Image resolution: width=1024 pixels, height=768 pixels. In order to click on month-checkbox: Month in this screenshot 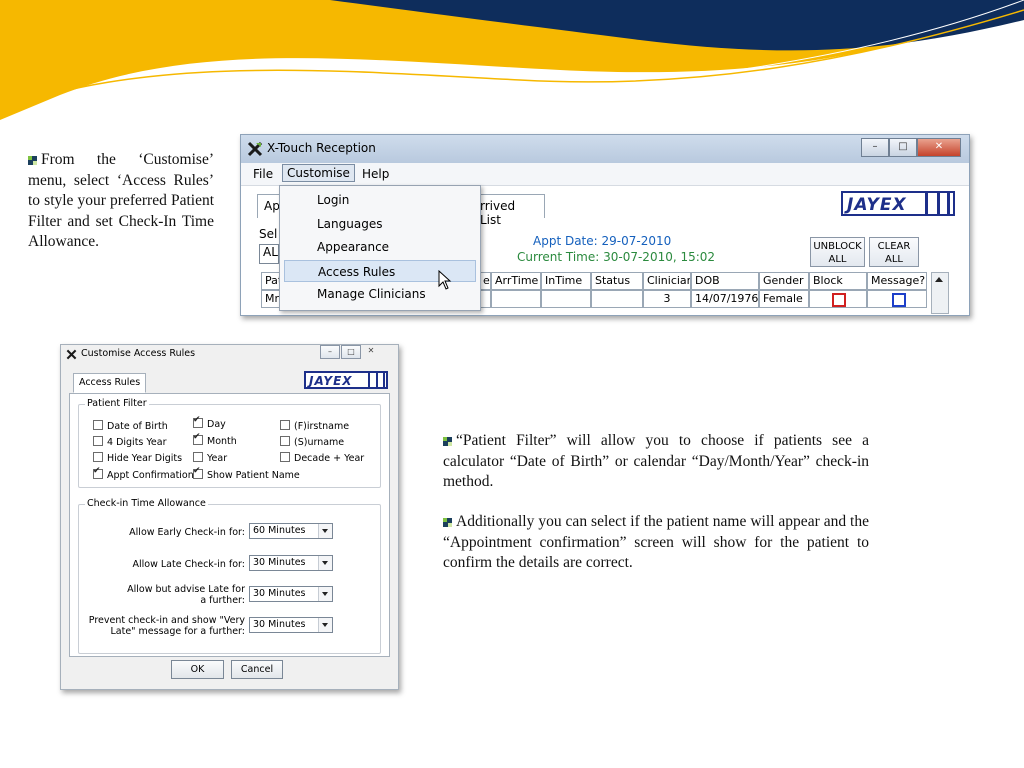, I will do `click(215, 439)`.